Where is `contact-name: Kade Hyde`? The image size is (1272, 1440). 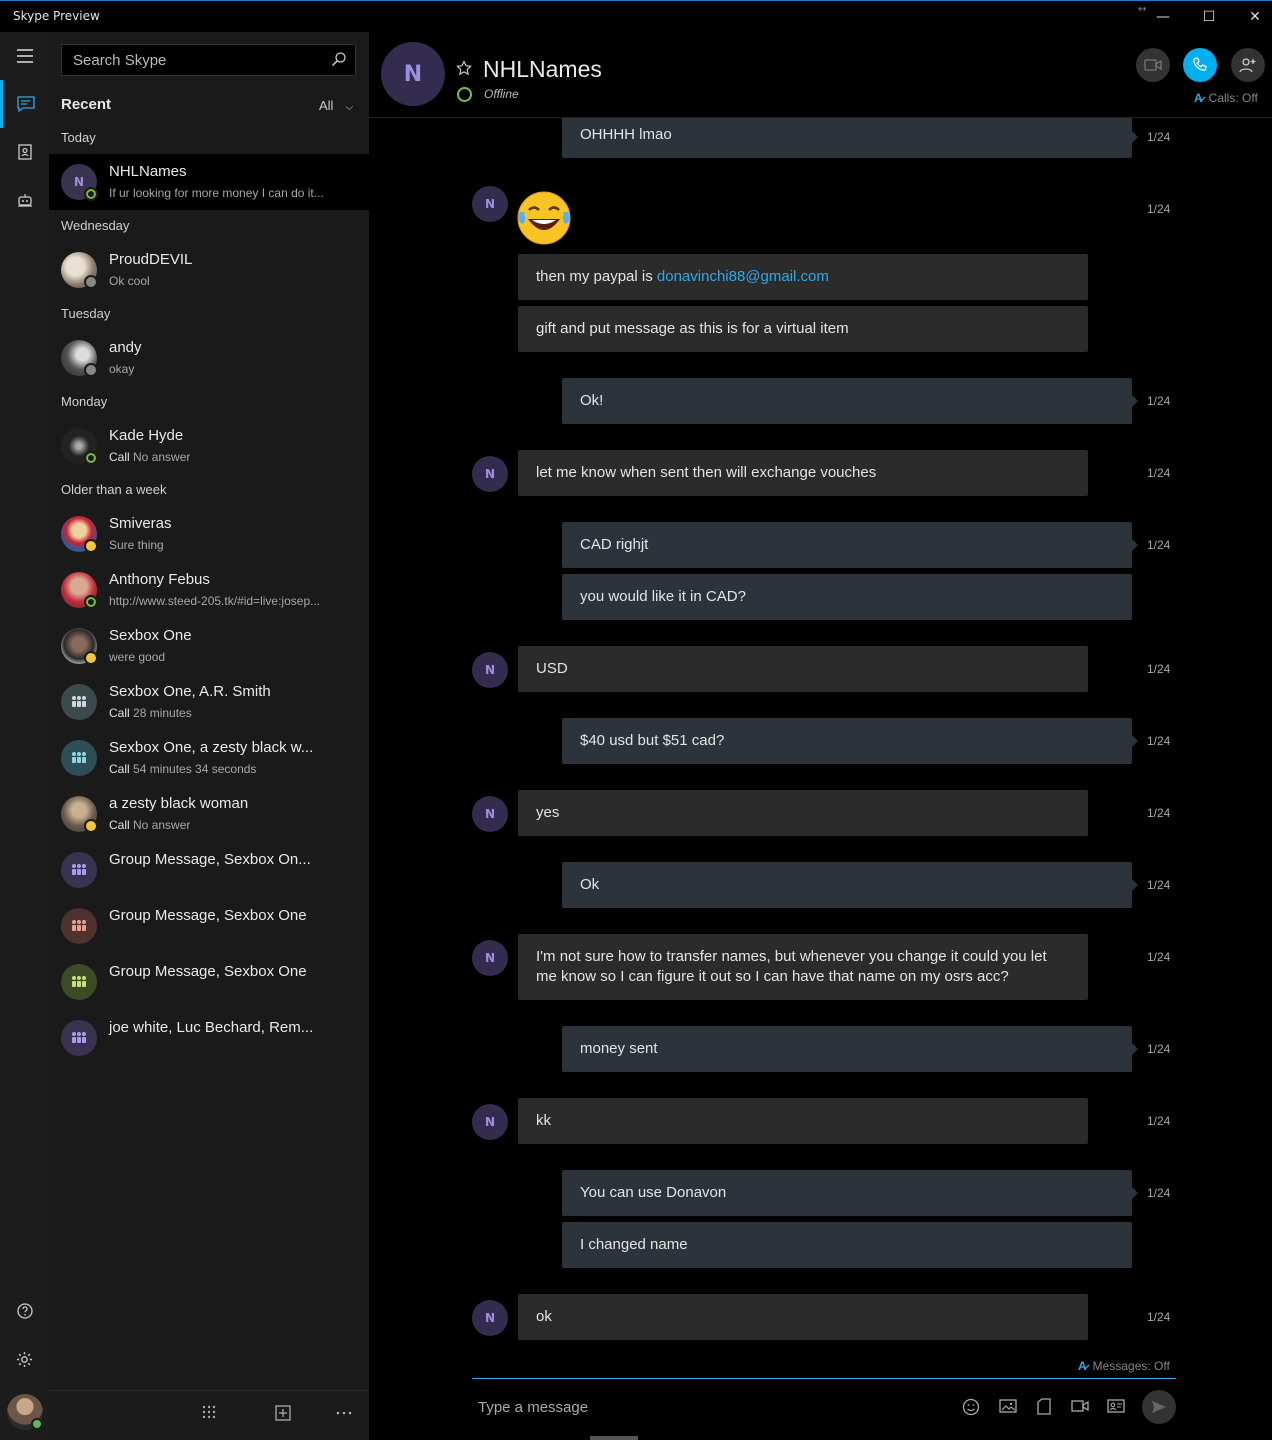 contact-name: Kade Hyde is located at coordinates (146, 435).